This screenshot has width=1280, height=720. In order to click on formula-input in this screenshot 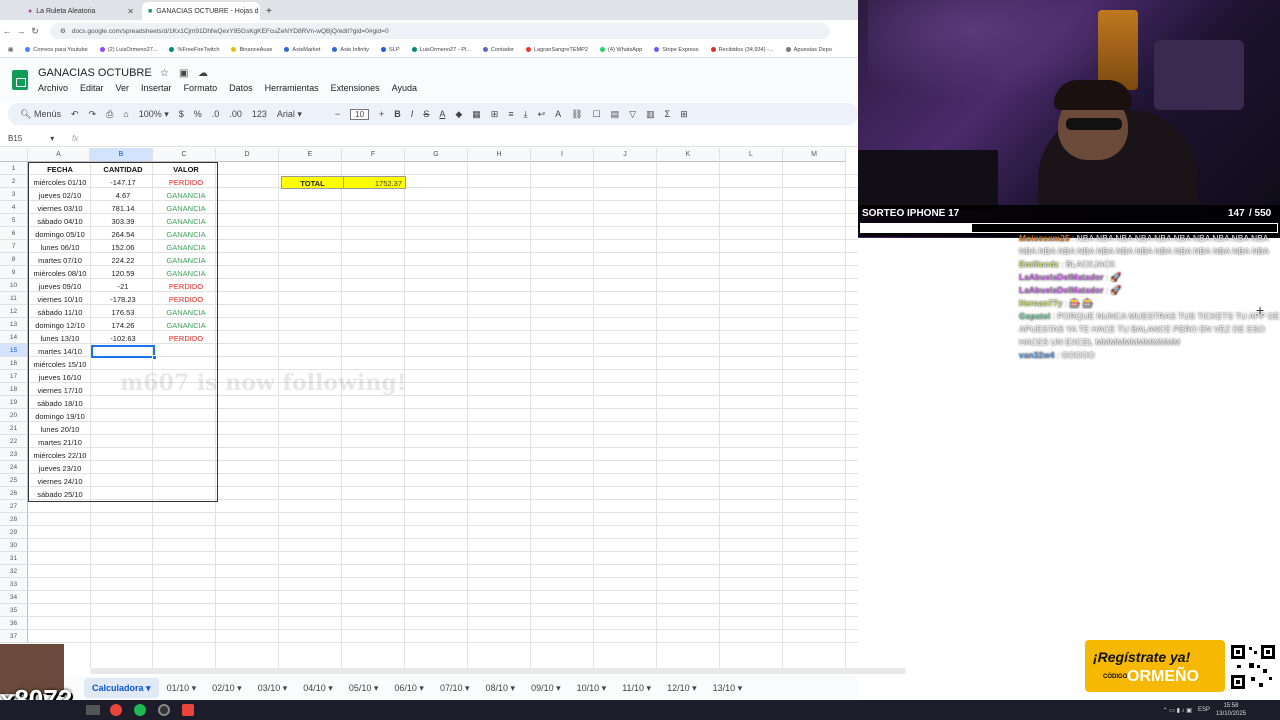, I will do `click(468, 139)`.